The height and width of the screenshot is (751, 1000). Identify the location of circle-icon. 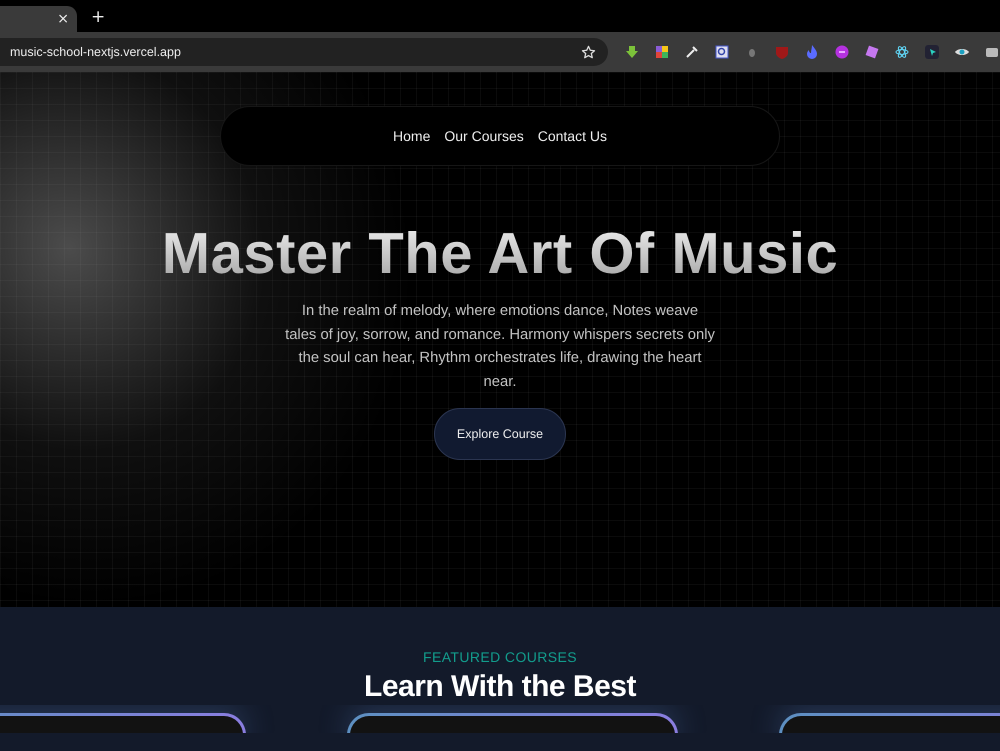
(842, 52).